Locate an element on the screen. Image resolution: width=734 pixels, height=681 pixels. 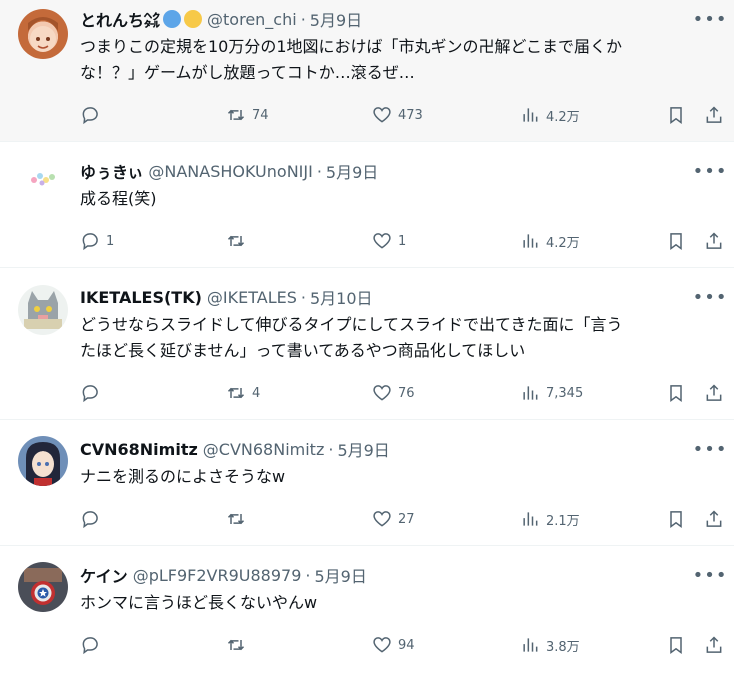
tweet-text: ホンマに言うほど長くないやんw is located at coordinates (400, 603).